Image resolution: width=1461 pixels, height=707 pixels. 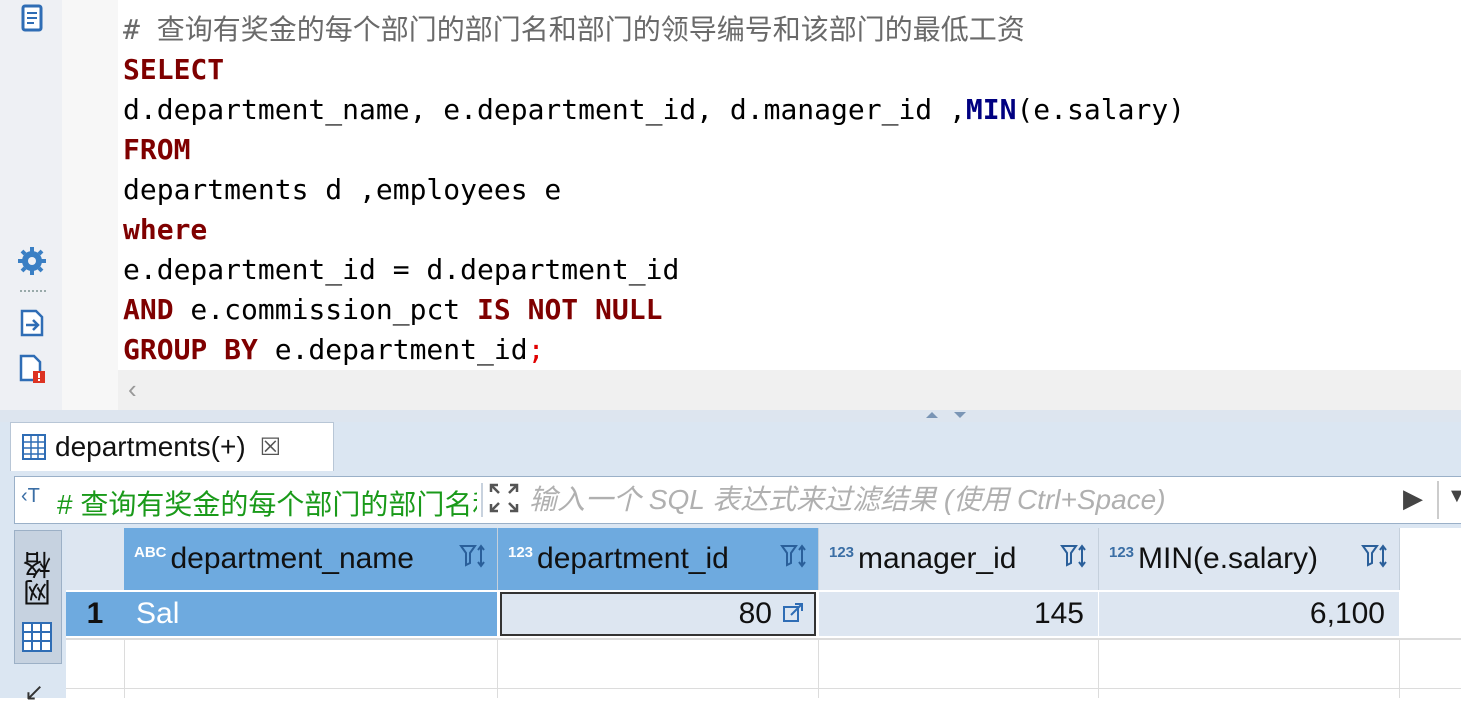 I want to click on filter-query-text: # 查询有奖金的每个部门的部门名和部门的, so click(x=267, y=504).